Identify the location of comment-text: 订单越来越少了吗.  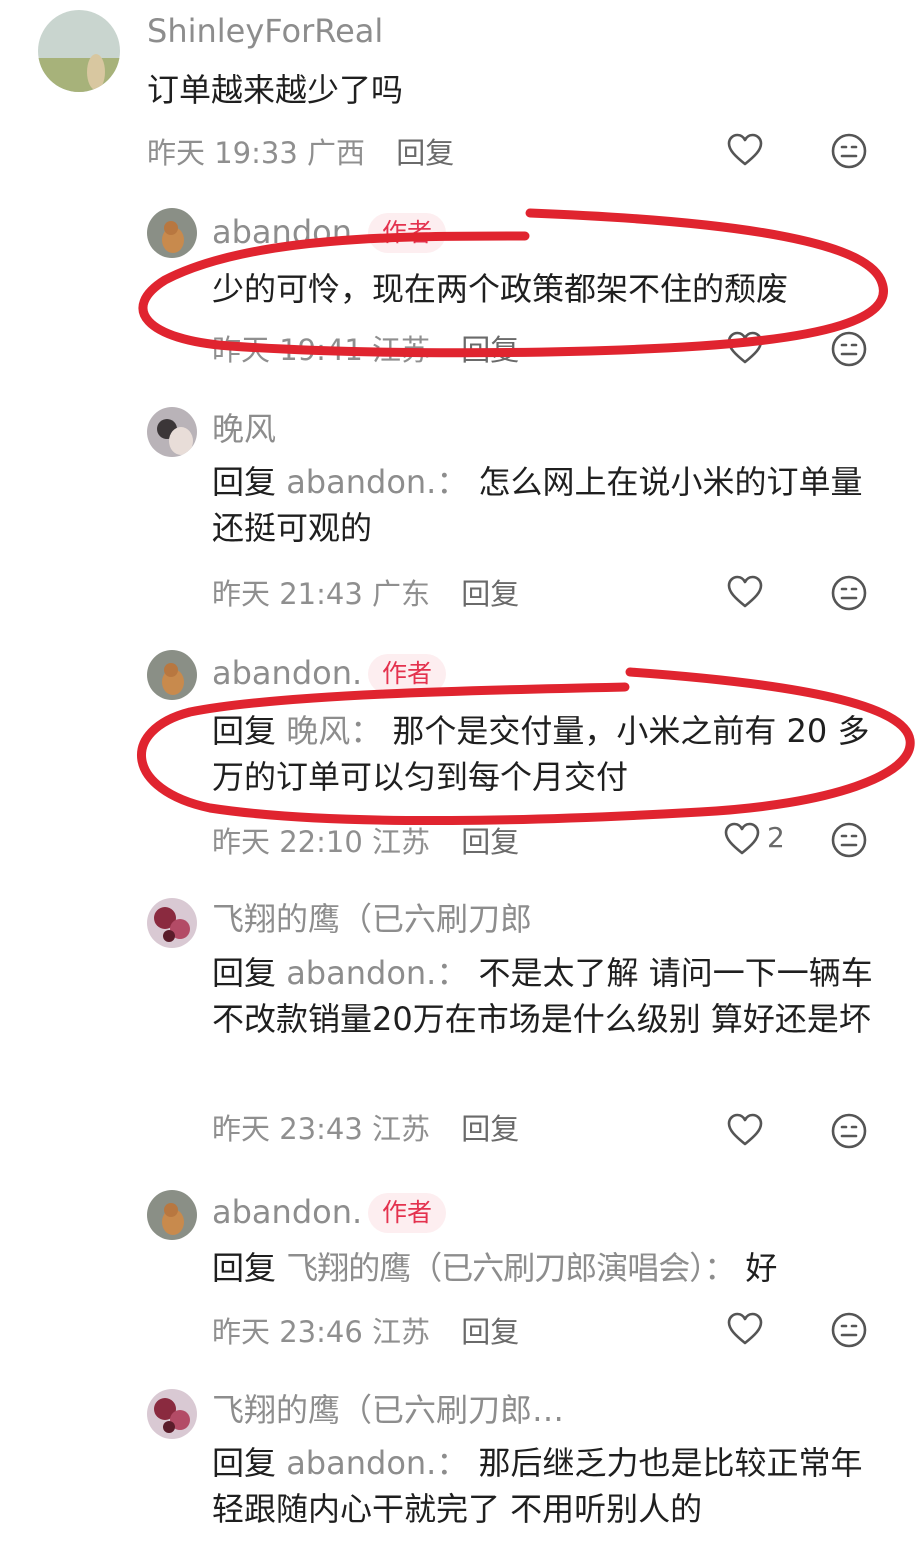
(507, 90).